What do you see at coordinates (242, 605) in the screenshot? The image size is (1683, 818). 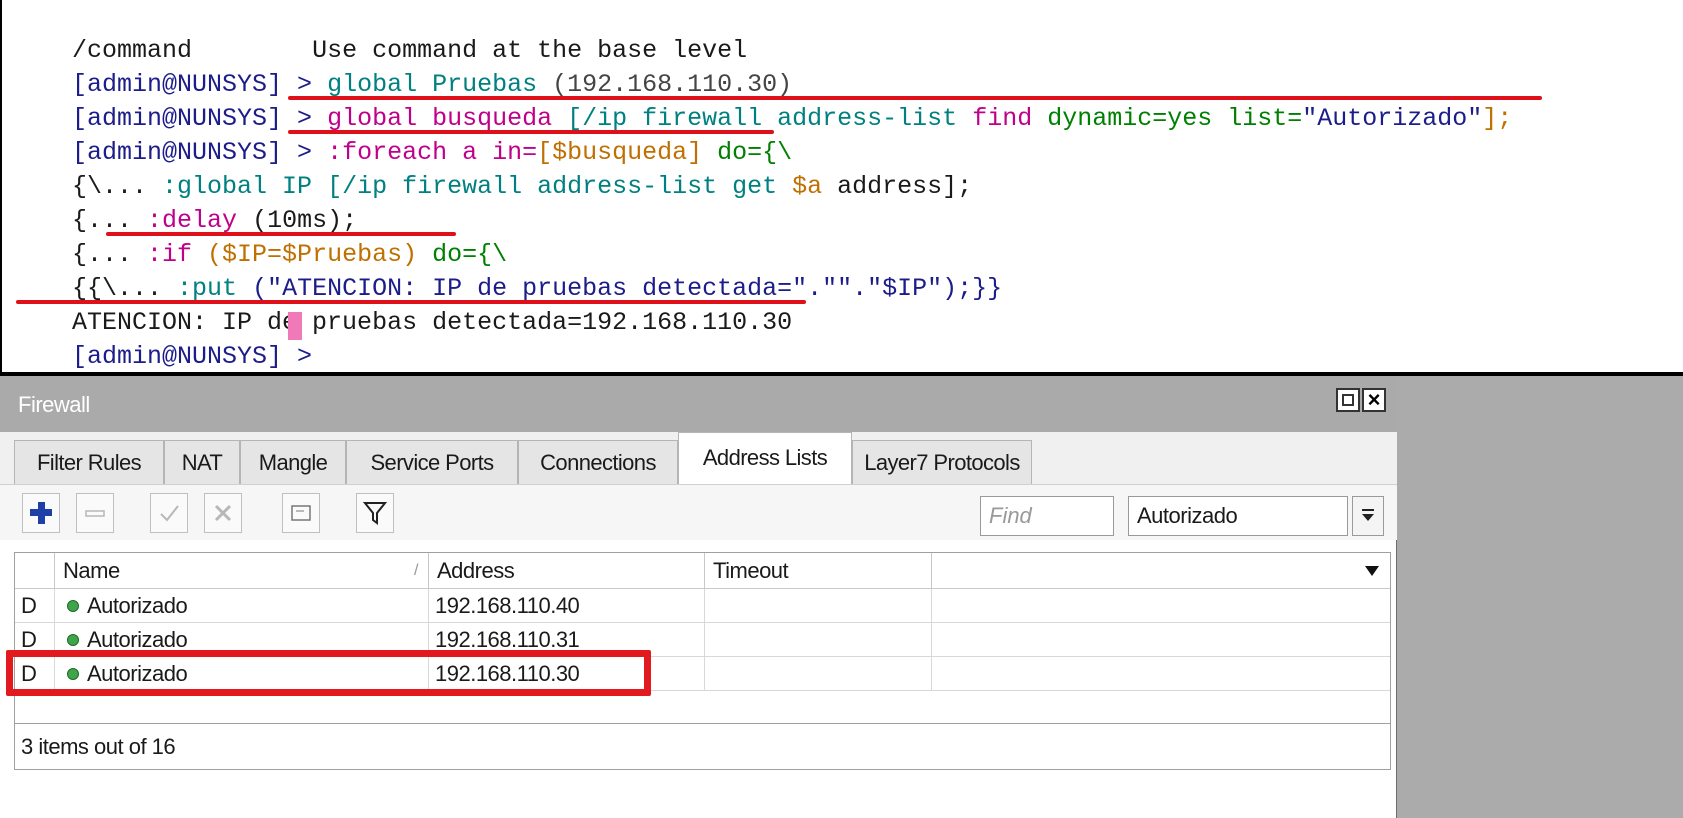 I see `row-name: Autorizado` at bounding box center [242, 605].